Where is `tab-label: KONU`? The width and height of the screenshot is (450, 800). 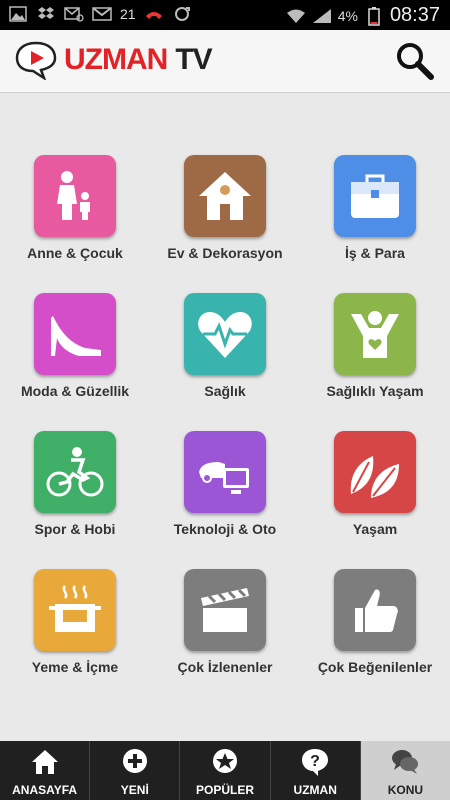 tab-label: KONU is located at coordinates (405, 790).